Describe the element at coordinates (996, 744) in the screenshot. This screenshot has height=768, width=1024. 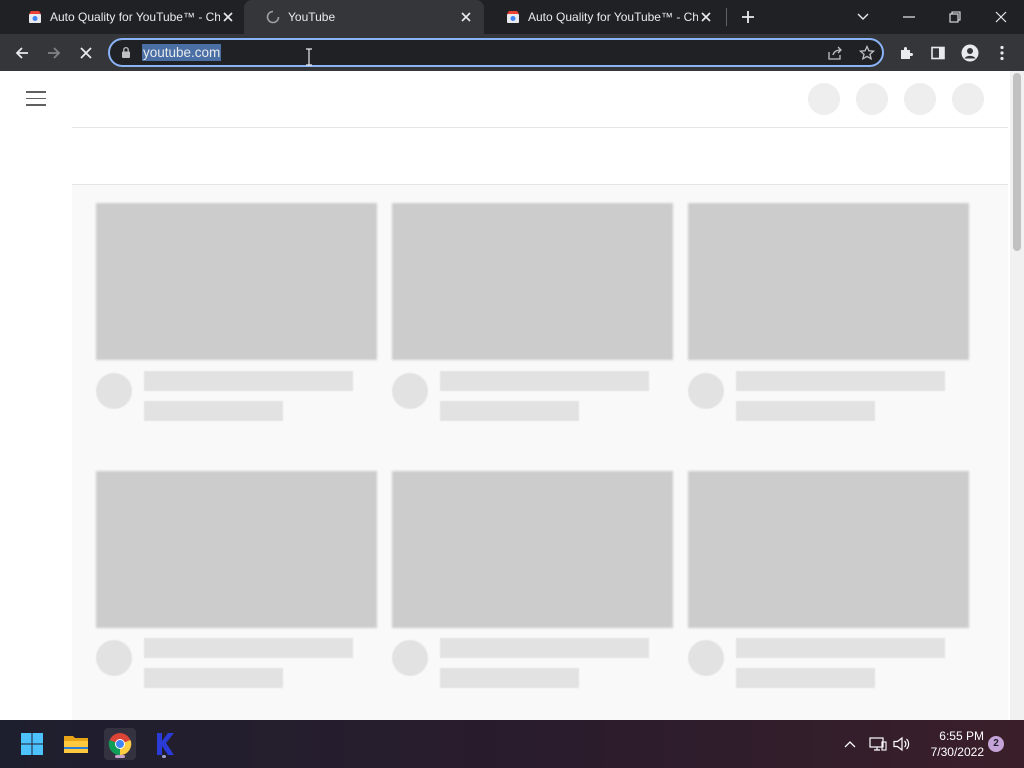
I see `notification-badge: 2` at that location.